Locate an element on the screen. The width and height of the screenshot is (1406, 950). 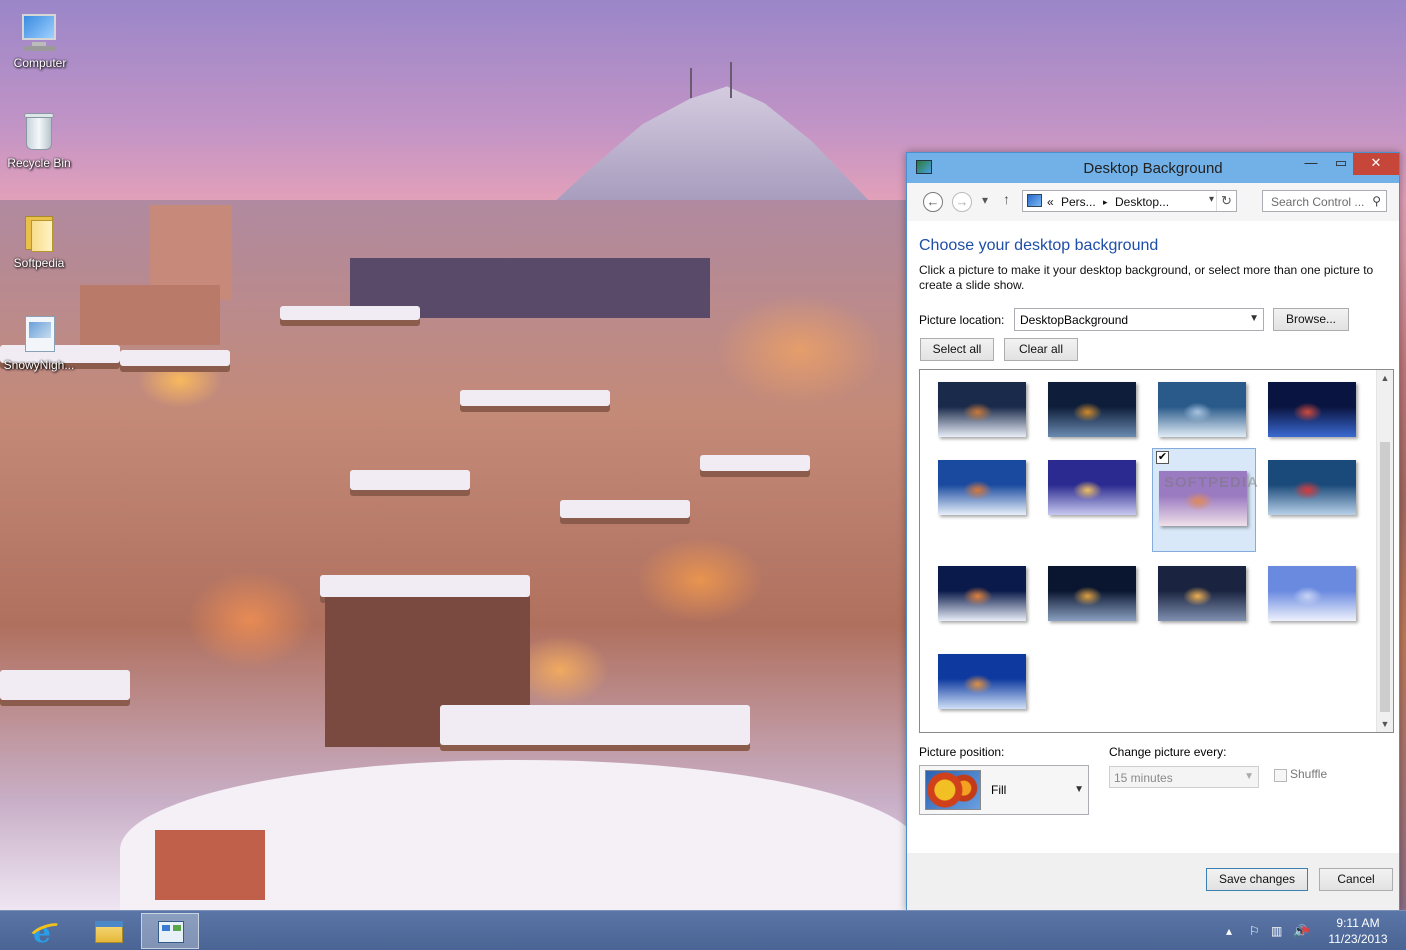
desktop-icon-computer: Computer is located at coordinates (40, 40).